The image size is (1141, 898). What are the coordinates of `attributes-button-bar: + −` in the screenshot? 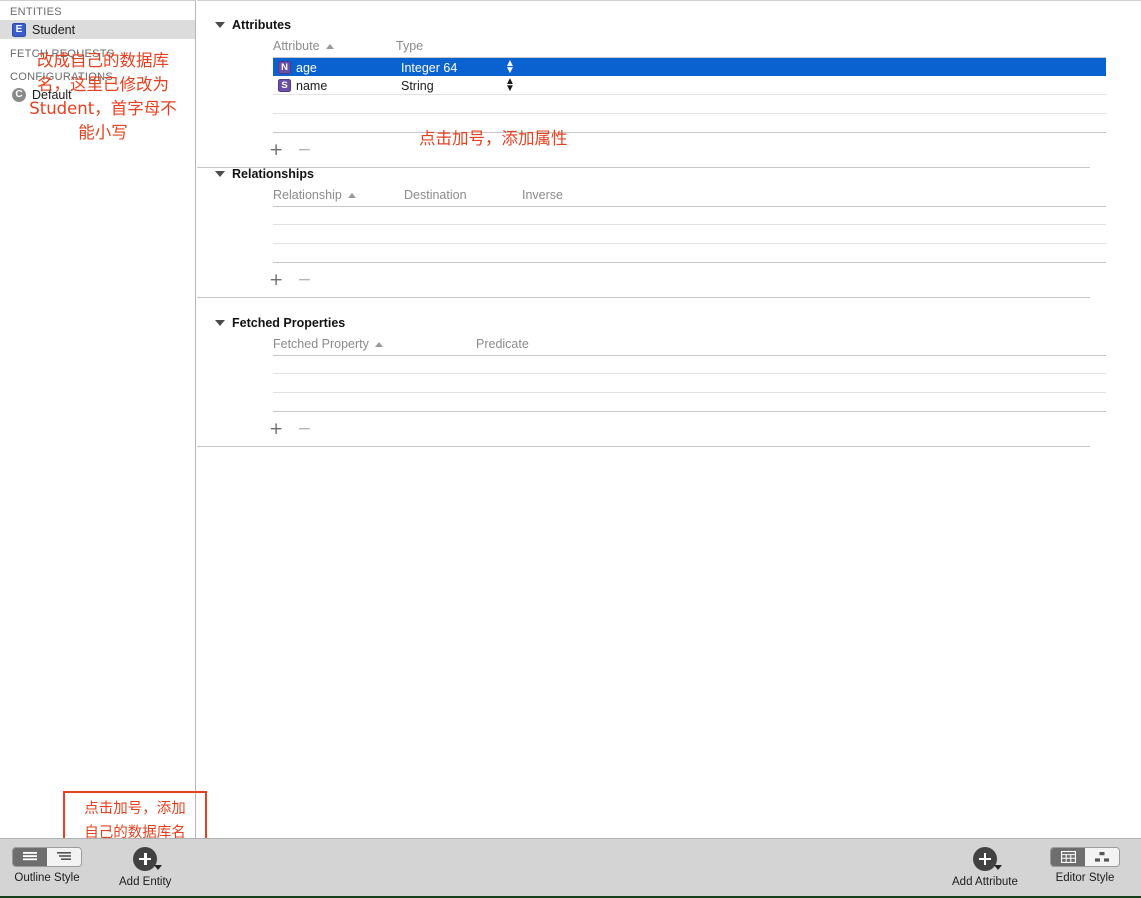 It's located at (651, 150).